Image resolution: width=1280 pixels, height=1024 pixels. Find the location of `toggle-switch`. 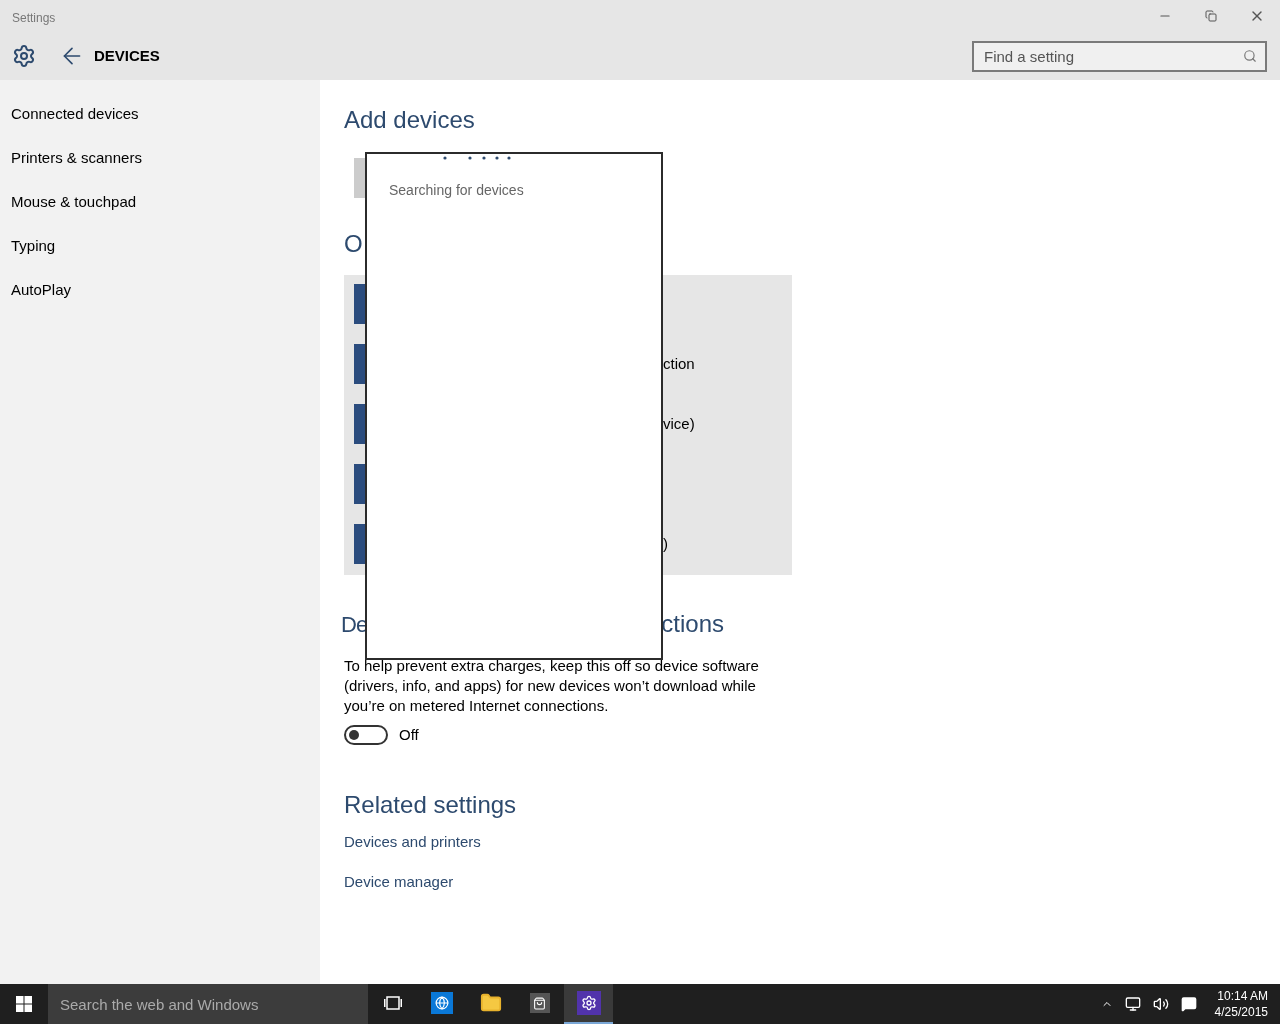

toggle-switch is located at coordinates (366, 735).